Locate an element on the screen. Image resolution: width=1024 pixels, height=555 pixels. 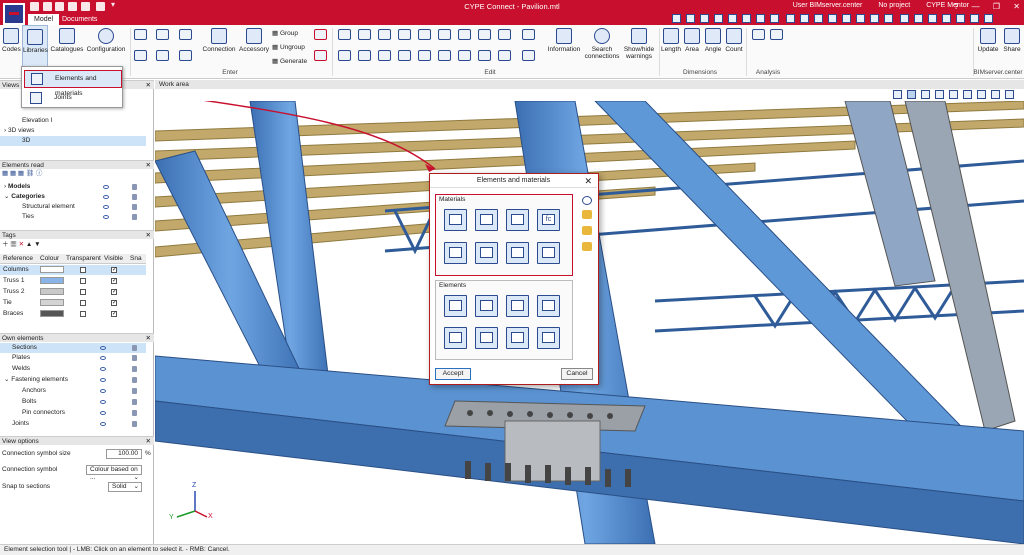
element-weld-button is located at coordinates (548, 306).